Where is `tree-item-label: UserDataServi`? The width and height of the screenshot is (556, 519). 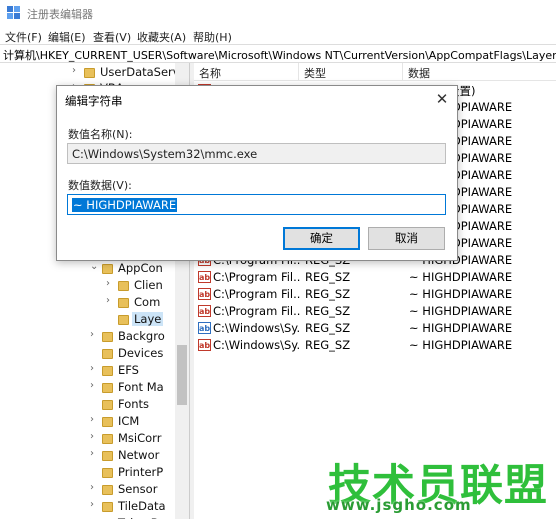 tree-item-label: UserDataServi is located at coordinates (141, 72).